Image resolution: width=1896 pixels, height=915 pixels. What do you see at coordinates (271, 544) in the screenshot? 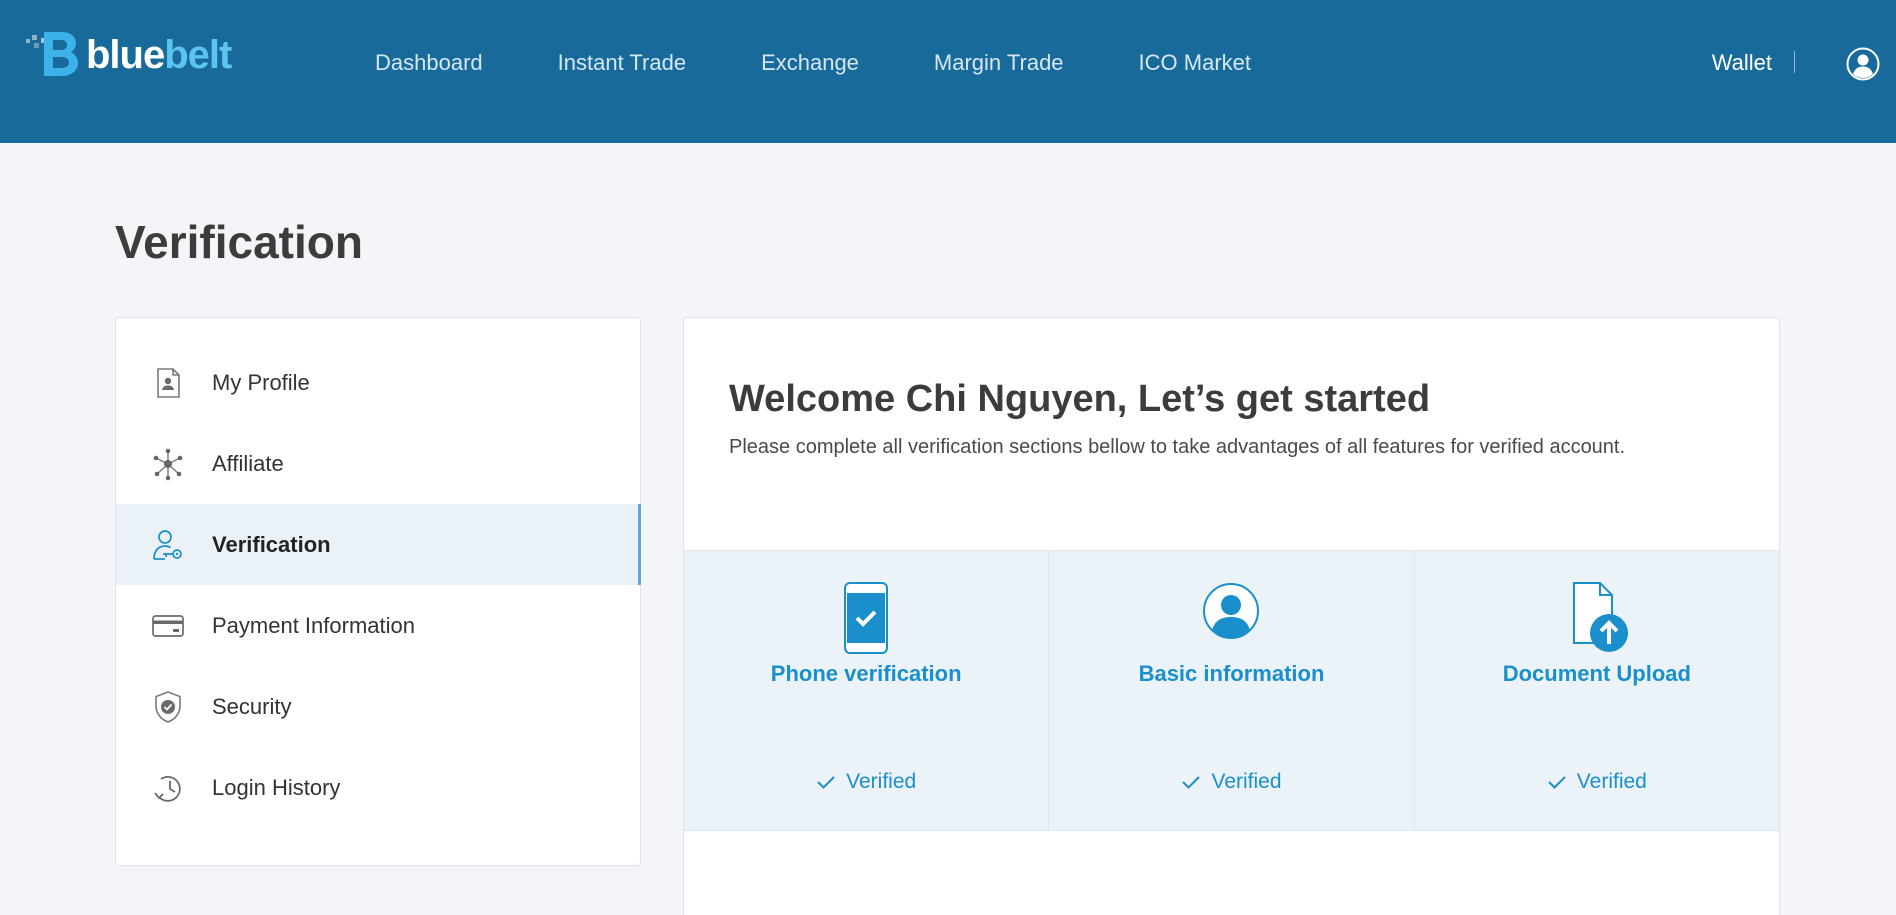
I see `sidebar-item-label: Verification` at bounding box center [271, 544].